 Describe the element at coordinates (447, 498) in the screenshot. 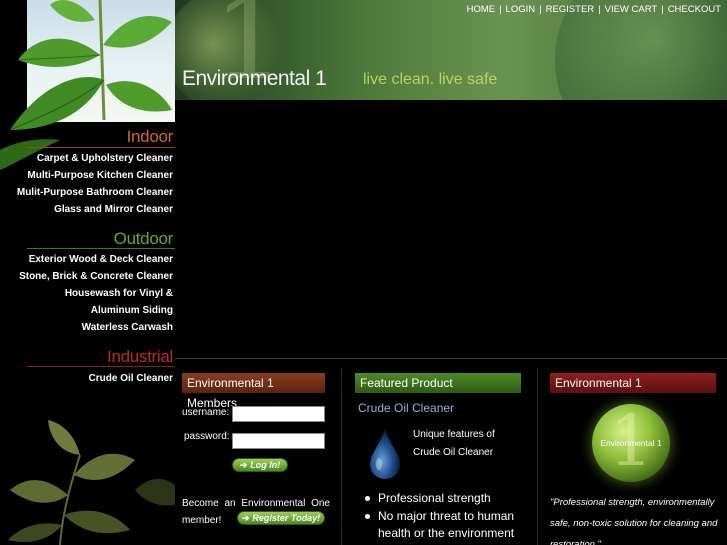

I see `list-item: Professional strength` at that location.